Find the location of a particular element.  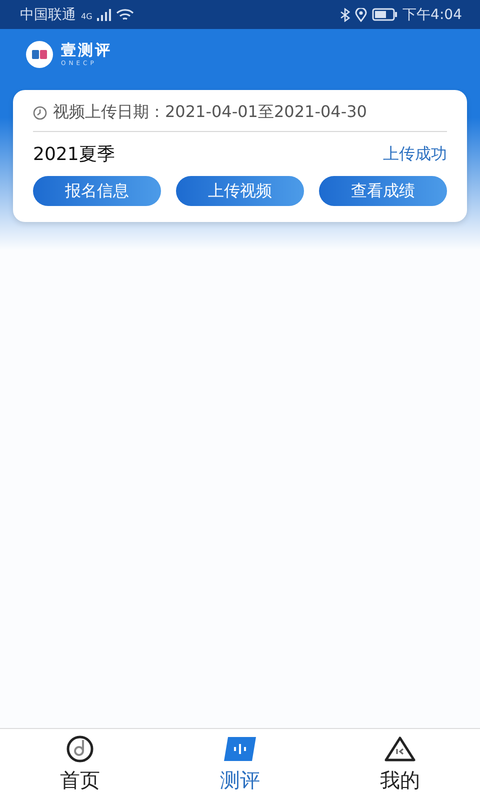

clock-time: 下午4:04 is located at coordinates (432, 15).